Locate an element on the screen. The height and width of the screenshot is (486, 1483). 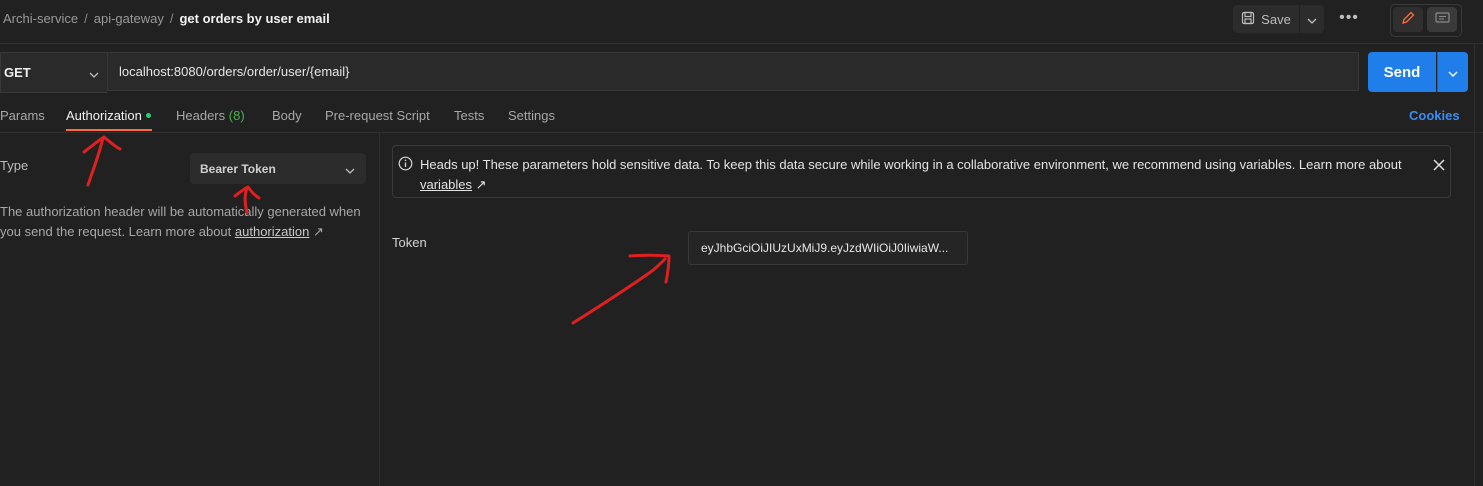
tabs-divider is located at coordinates (741, 132).